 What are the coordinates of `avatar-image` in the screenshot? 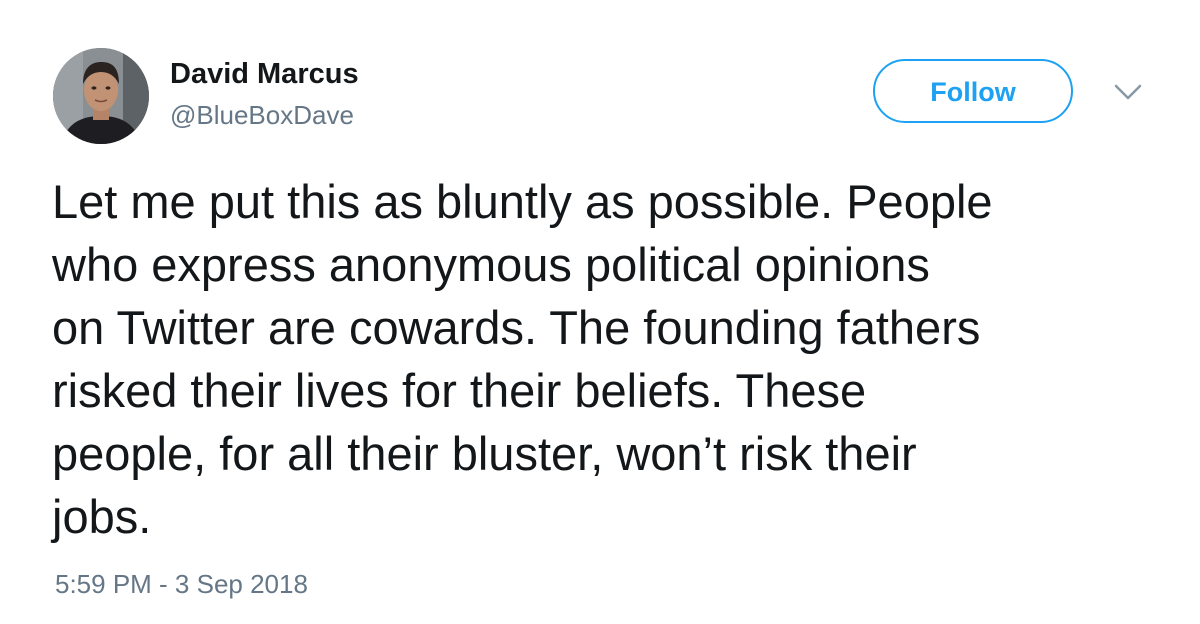 It's located at (101, 96).